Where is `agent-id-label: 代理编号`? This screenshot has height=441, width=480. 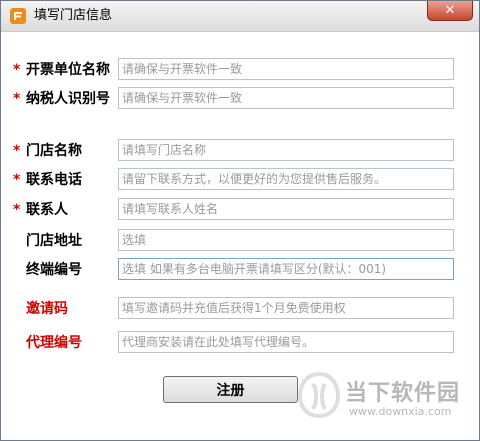 agent-id-label: 代理编号 is located at coordinates (54, 343).